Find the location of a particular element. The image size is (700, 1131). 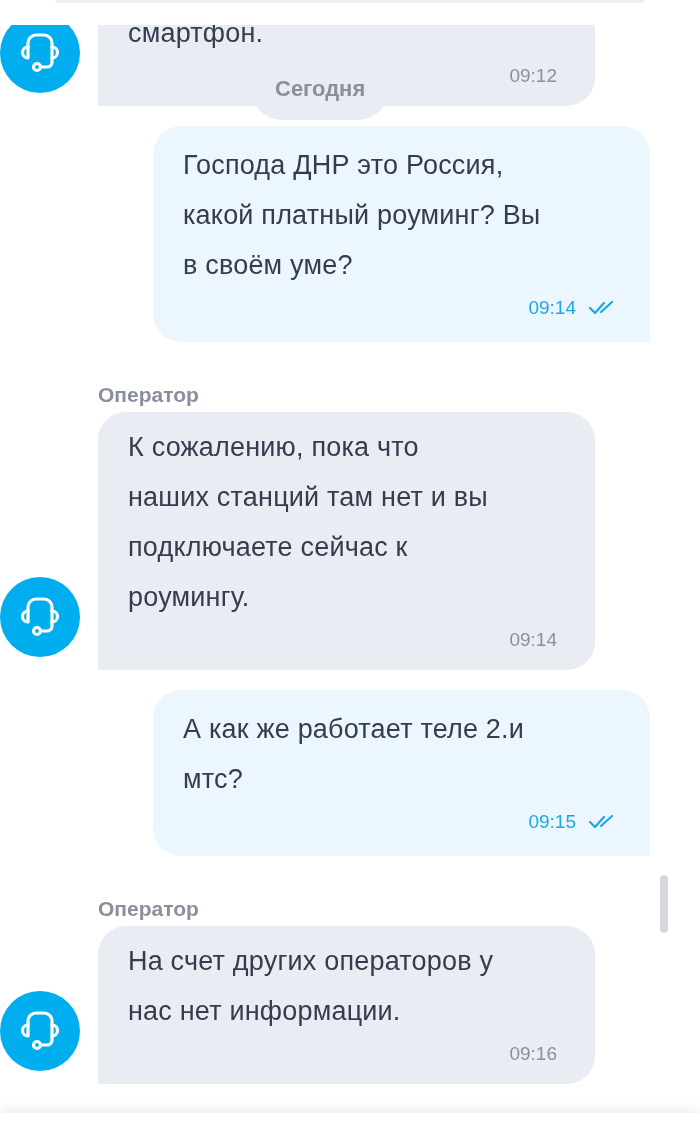

message-text: А как же работает теле 2.и мтс? is located at coordinates (354, 754).